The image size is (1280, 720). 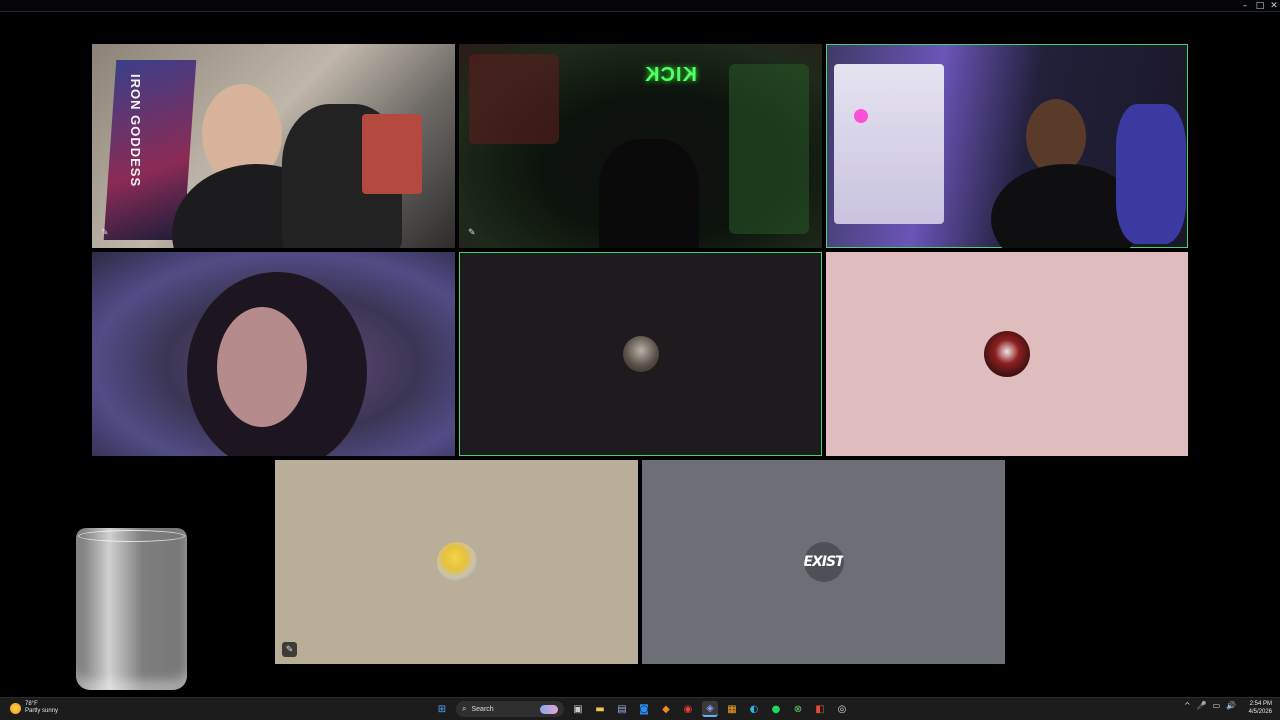 I want to click on volume-icon: 🔊, so click(x=1231, y=705).